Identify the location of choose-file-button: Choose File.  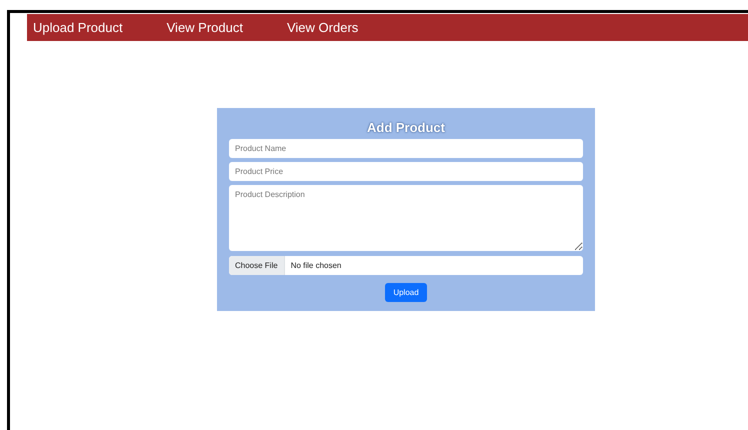
(257, 265).